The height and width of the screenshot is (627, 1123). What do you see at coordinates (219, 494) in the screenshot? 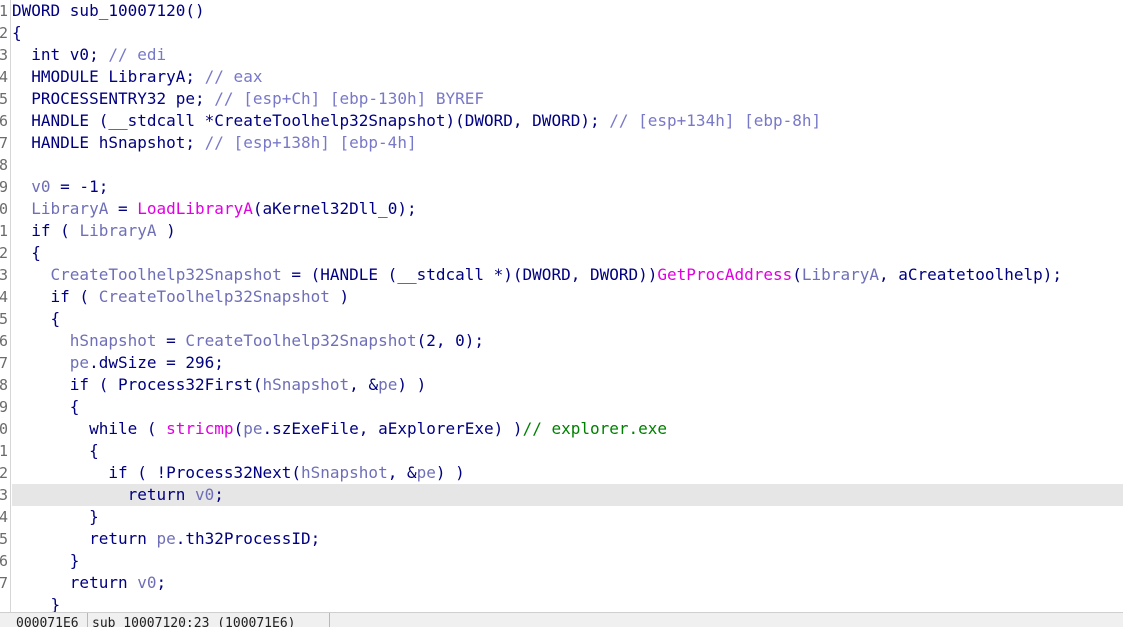
I see `code-token: ;` at bounding box center [219, 494].